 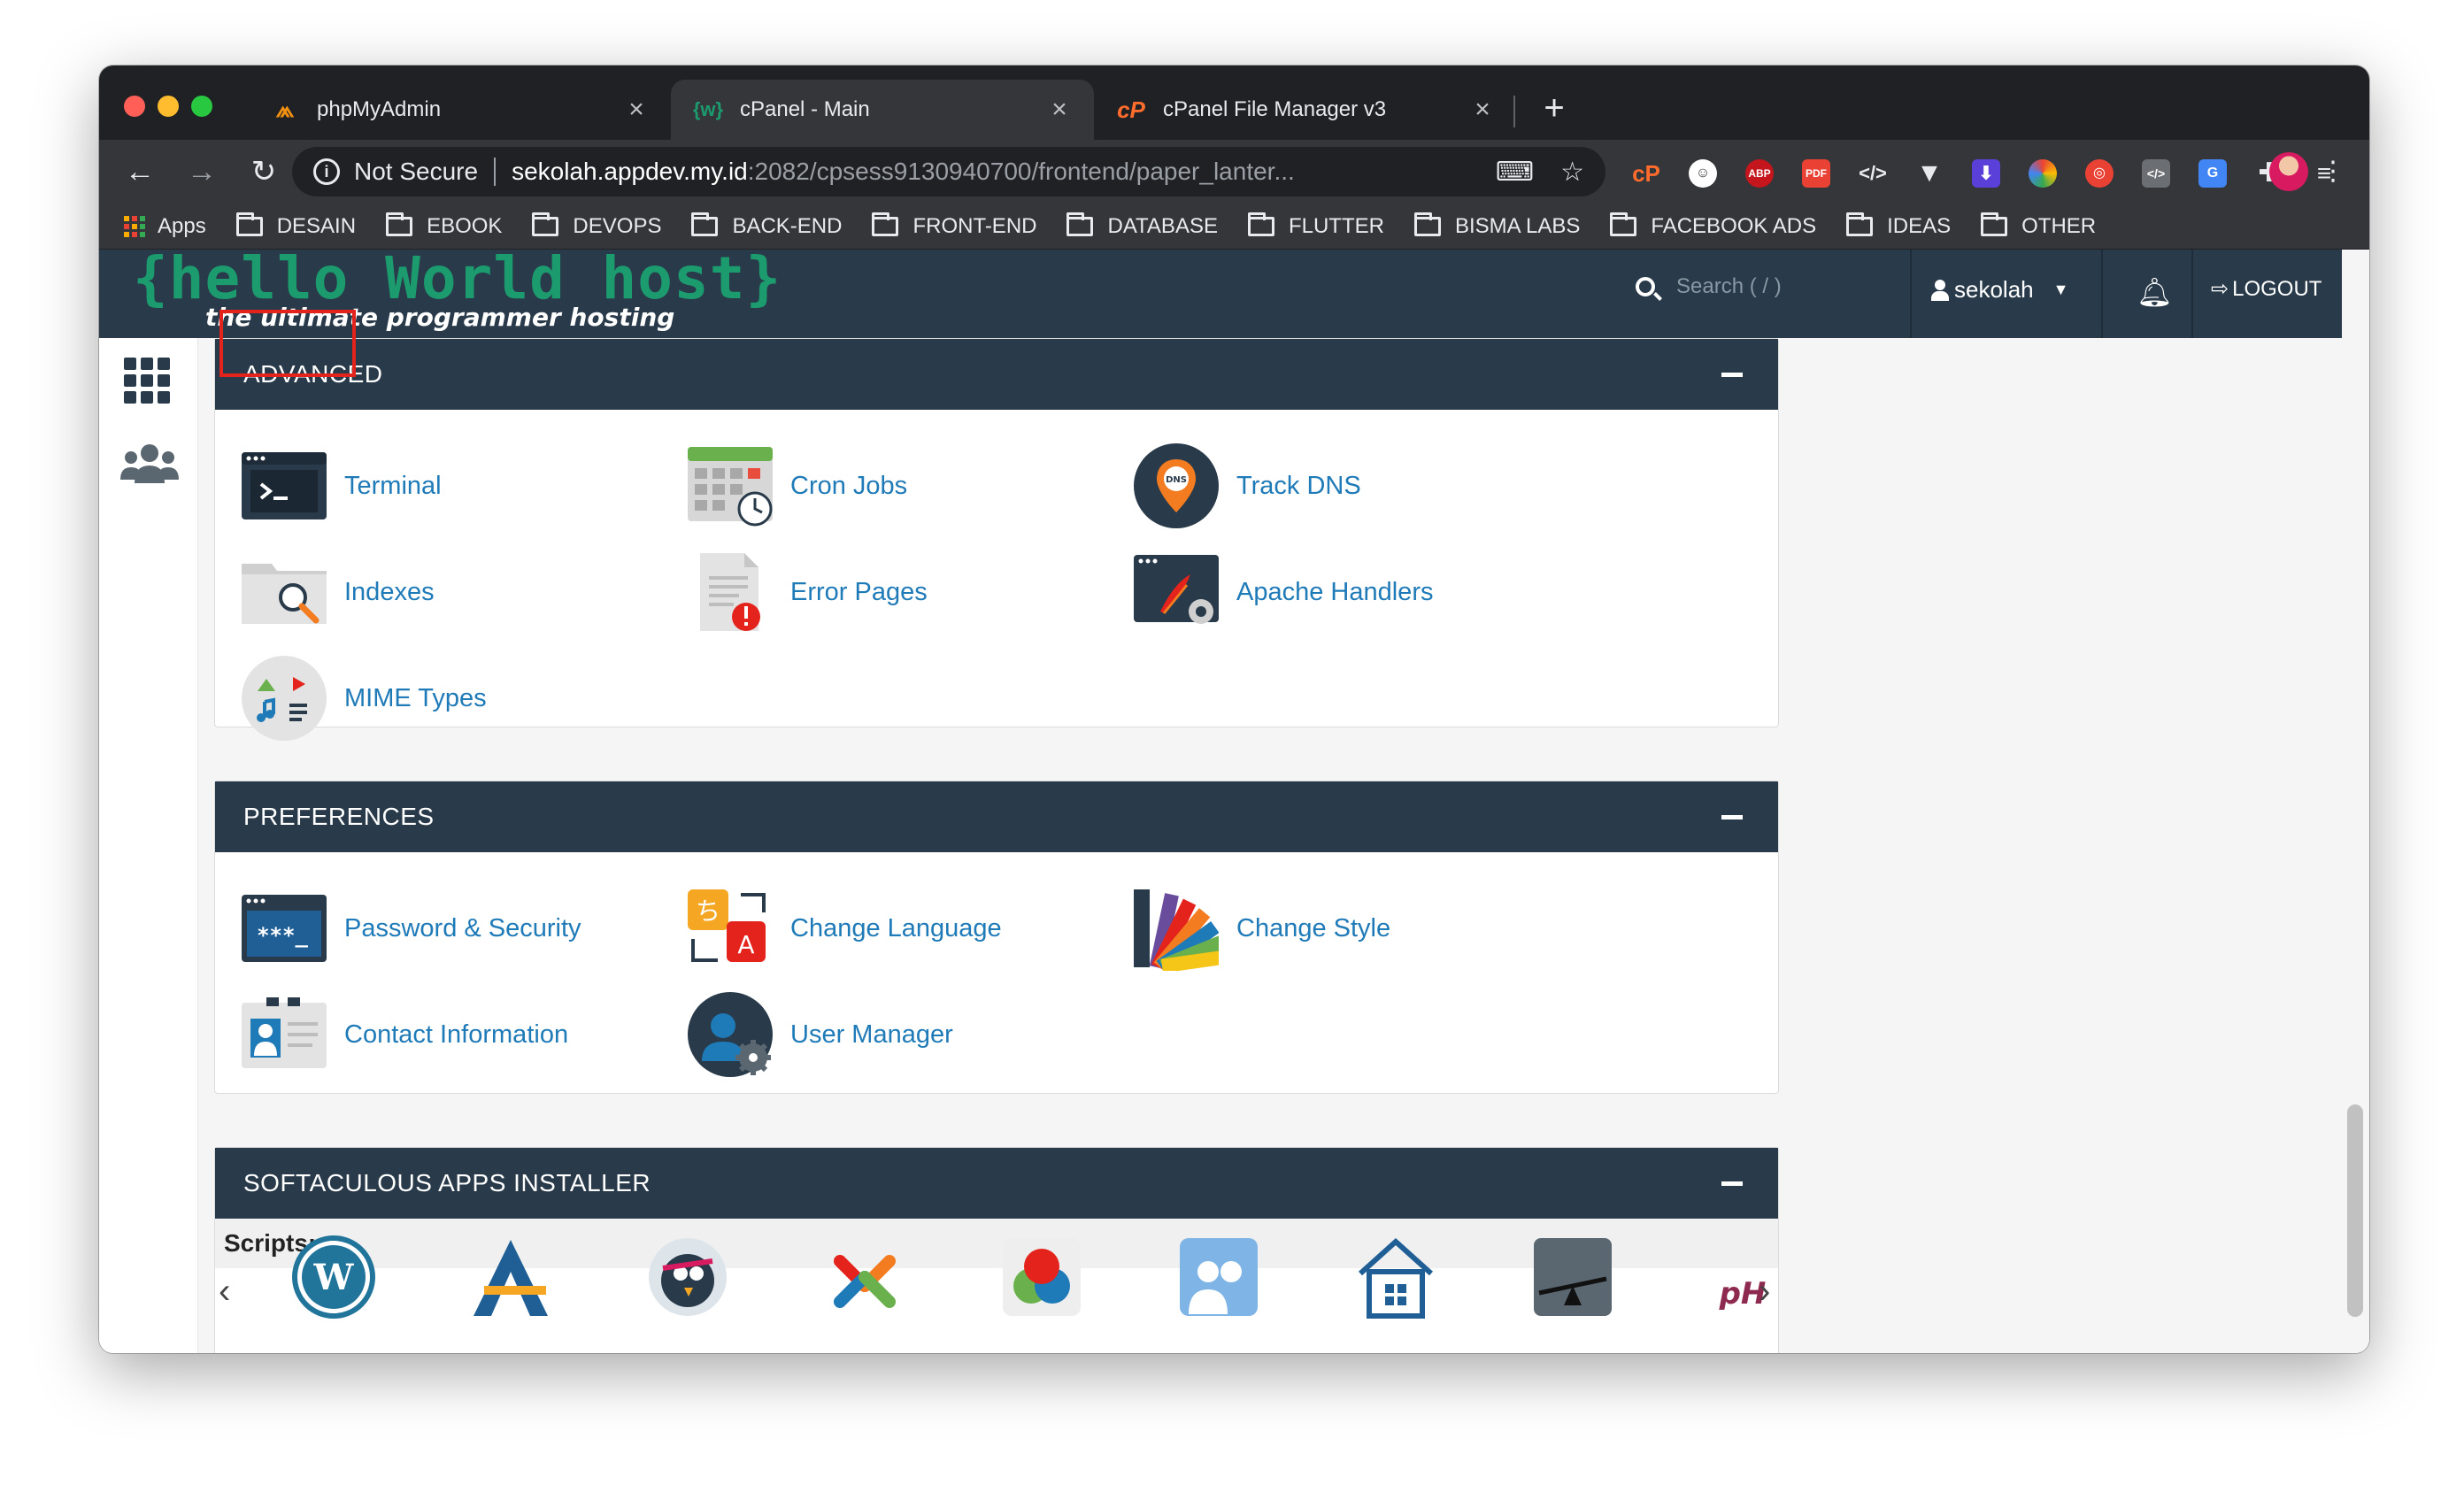 What do you see at coordinates (342, 486) in the screenshot?
I see `terminal-link: Terminal` at bounding box center [342, 486].